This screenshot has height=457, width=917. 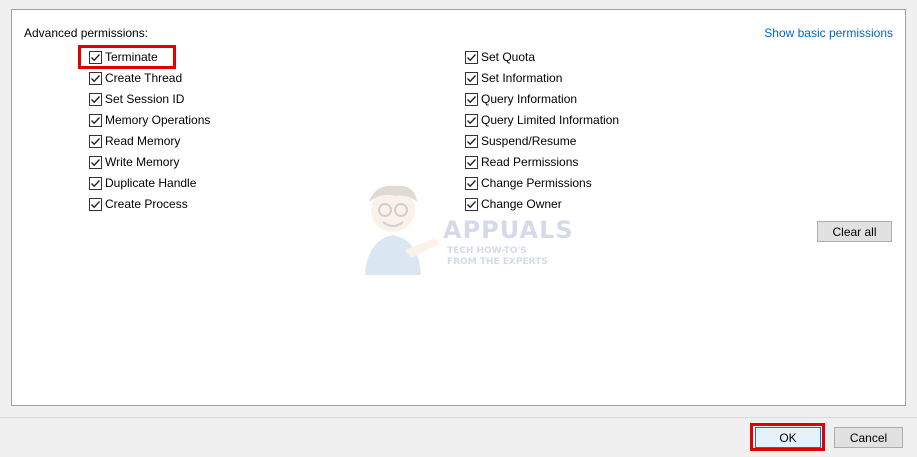 I want to click on checkbox-read-memory, so click(x=95, y=141).